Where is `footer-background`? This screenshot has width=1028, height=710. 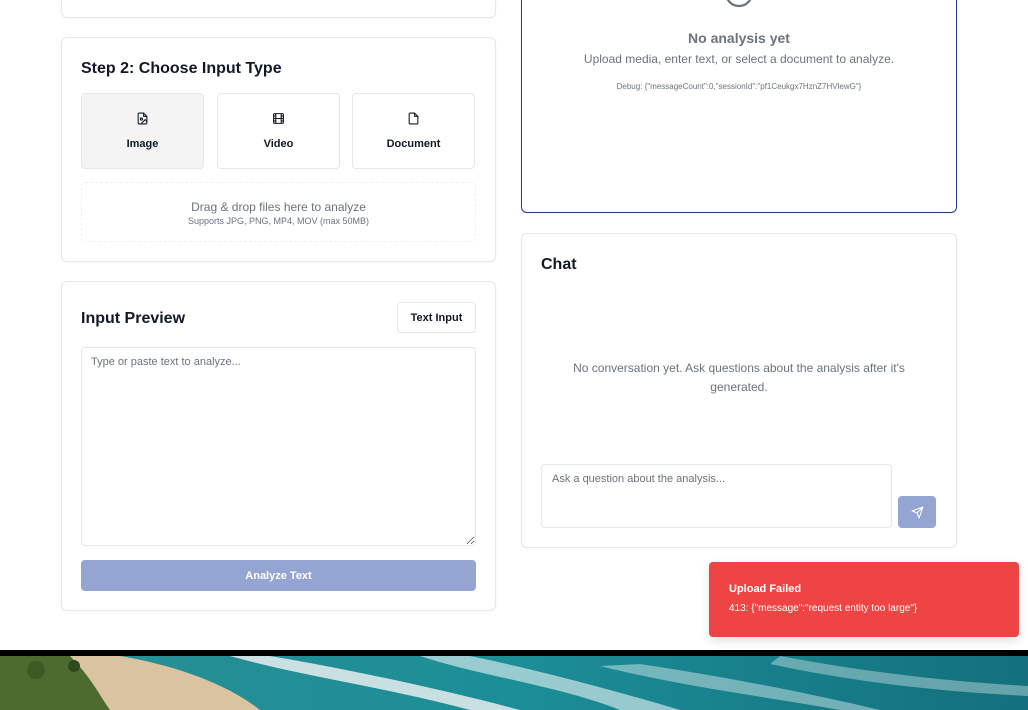
footer-background is located at coordinates (514, 680).